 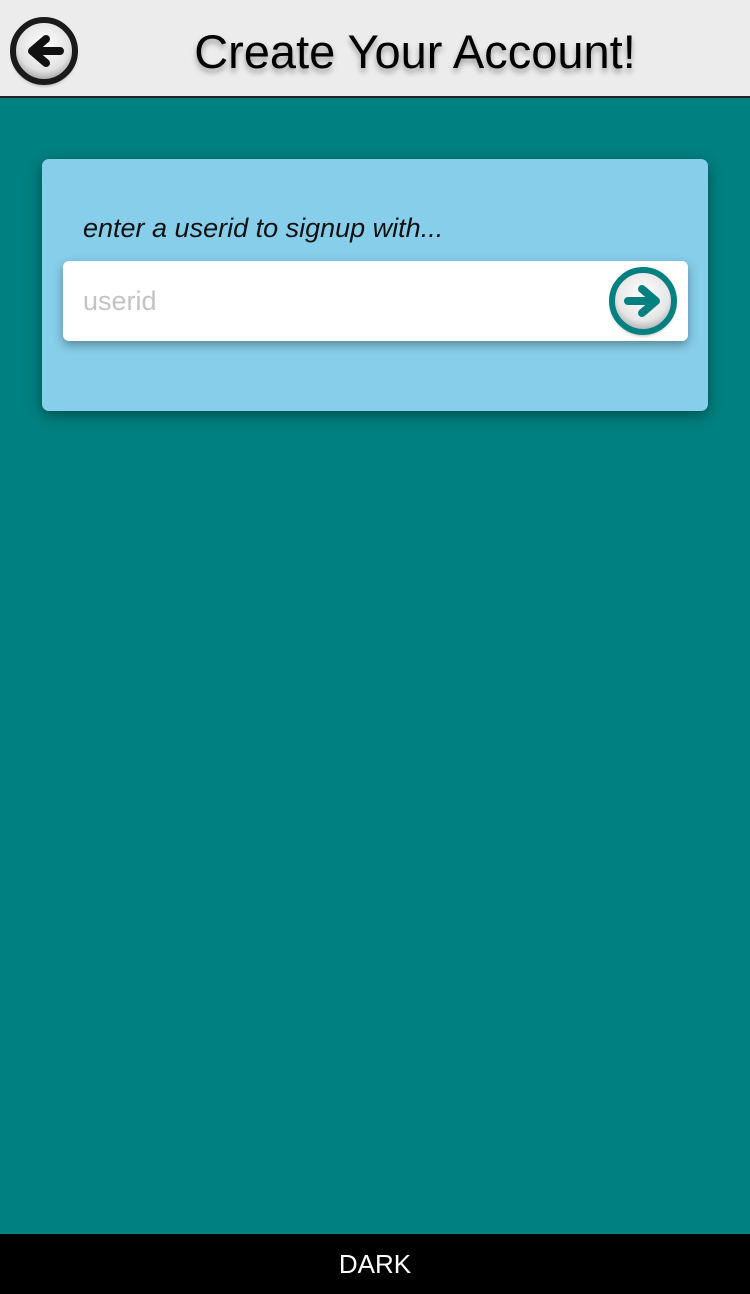 I want to click on userid-input, so click(x=328, y=301).